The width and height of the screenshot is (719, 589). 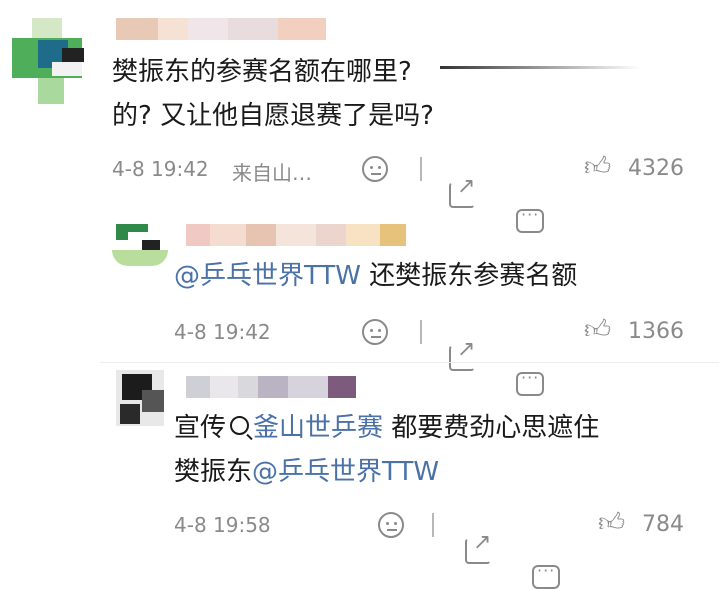 What do you see at coordinates (376, 276) in the screenshot?
I see `reply-text: @乒乓世界TTW 还樊振东参赛名额` at bounding box center [376, 276].